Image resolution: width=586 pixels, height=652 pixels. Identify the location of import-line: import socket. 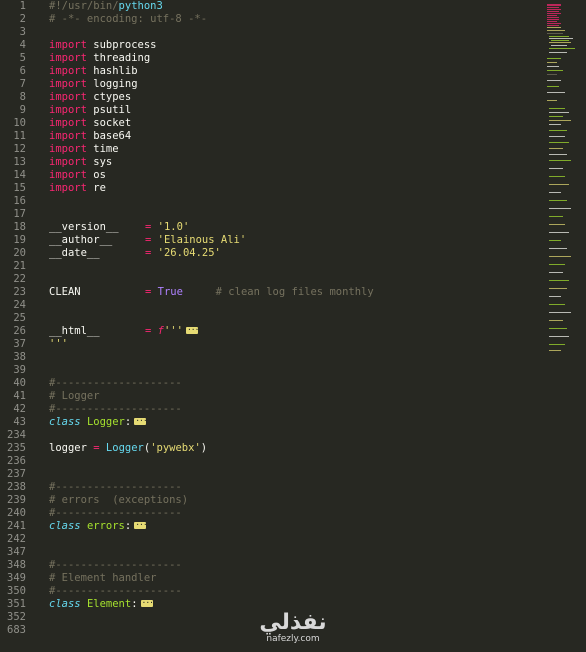
(294, 123).